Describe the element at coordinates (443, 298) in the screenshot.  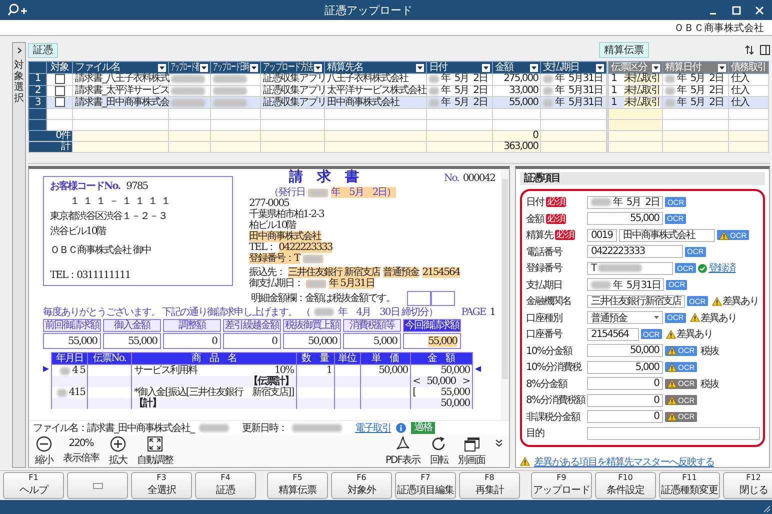
I see `stamp-box` at that location.